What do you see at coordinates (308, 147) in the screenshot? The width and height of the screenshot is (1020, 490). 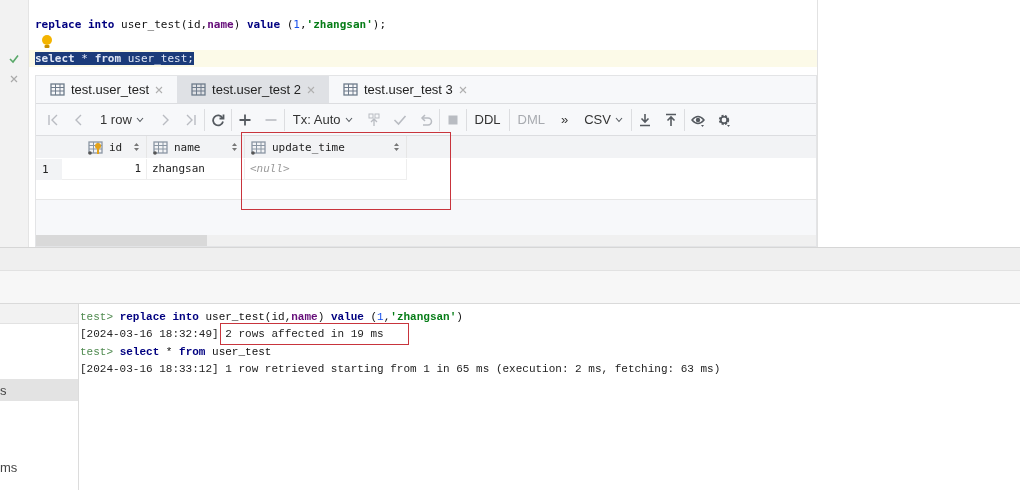 I see `column-header: update_time` at bounding box center [308, 147].